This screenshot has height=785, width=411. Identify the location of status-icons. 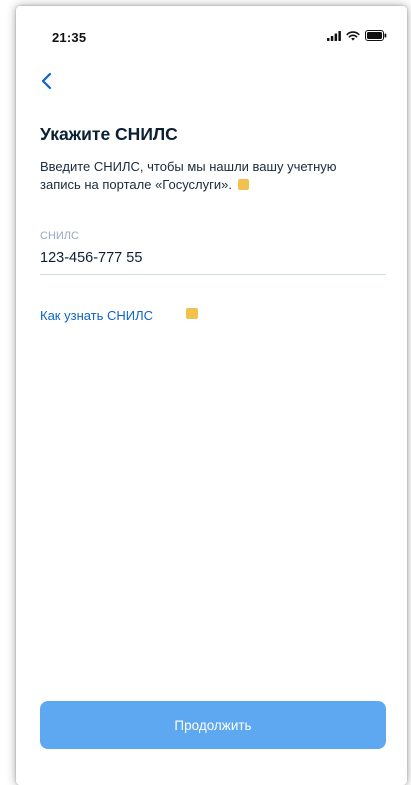
(357, 37).